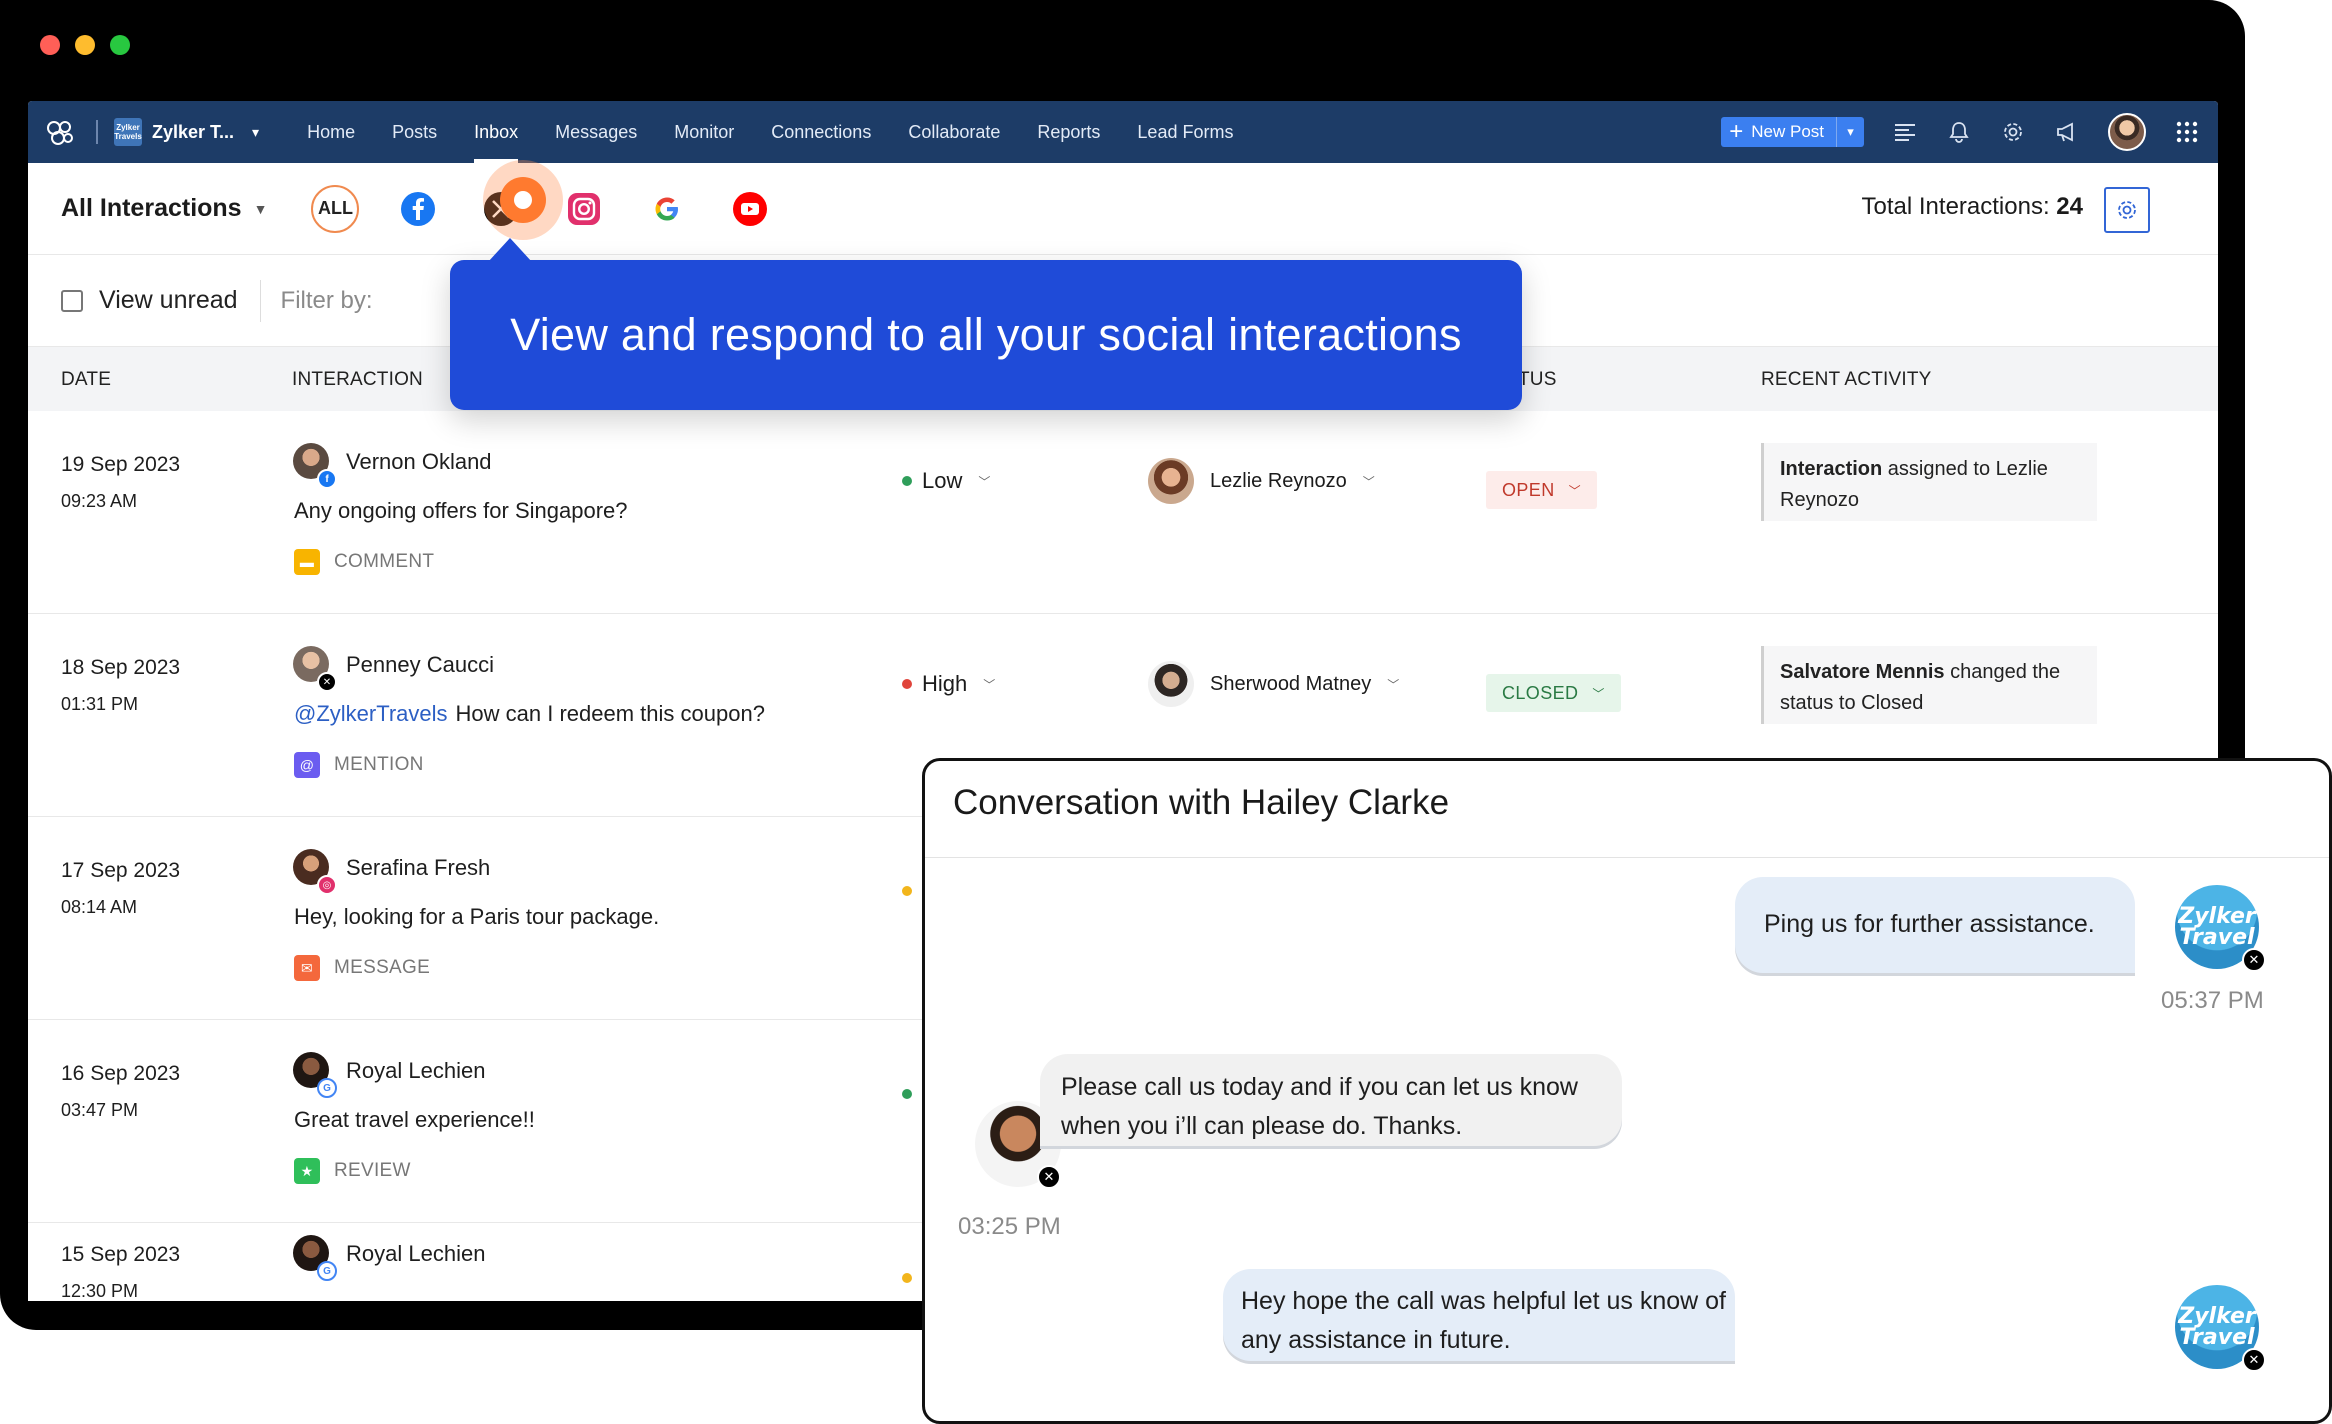 This screenshot has width=2332, height=1424. I want to click on row-date: 19 Sep 2023, so click(121, 464).